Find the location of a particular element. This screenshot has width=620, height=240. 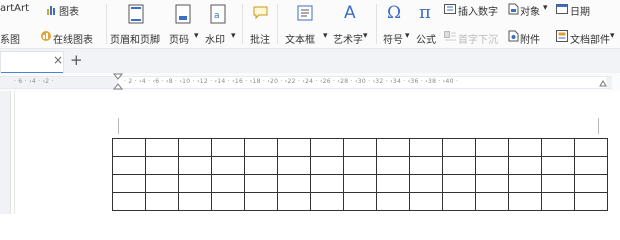

date-button: 日期 is located at coordinates (580, 10).